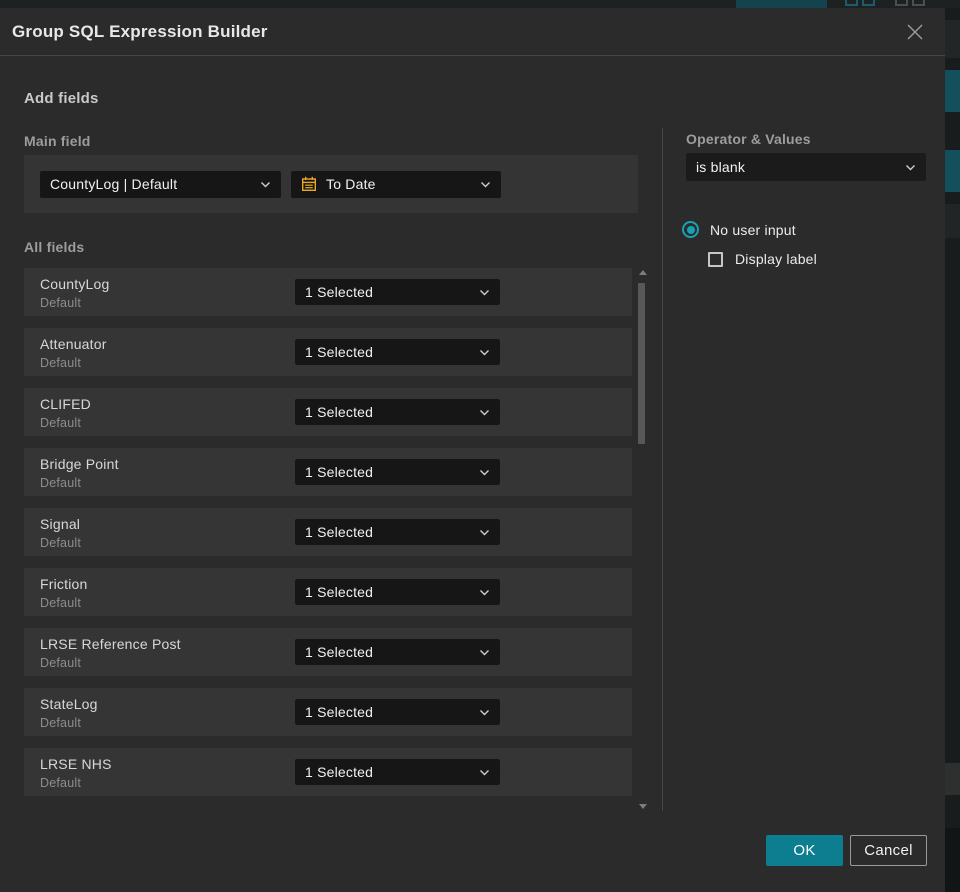 This screenshot has width=960, height=892. I want to click on field-row: CountyLog Default 1 Selected, so click(328, 292).